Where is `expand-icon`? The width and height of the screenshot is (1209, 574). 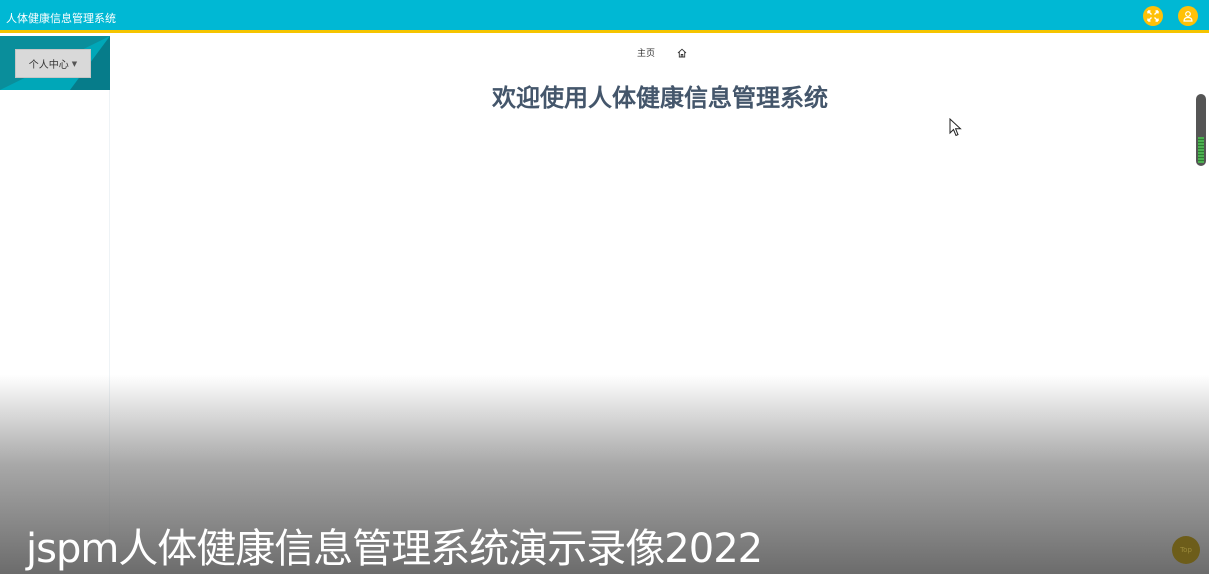 expand-icon is located at coordinates (1153, 16).